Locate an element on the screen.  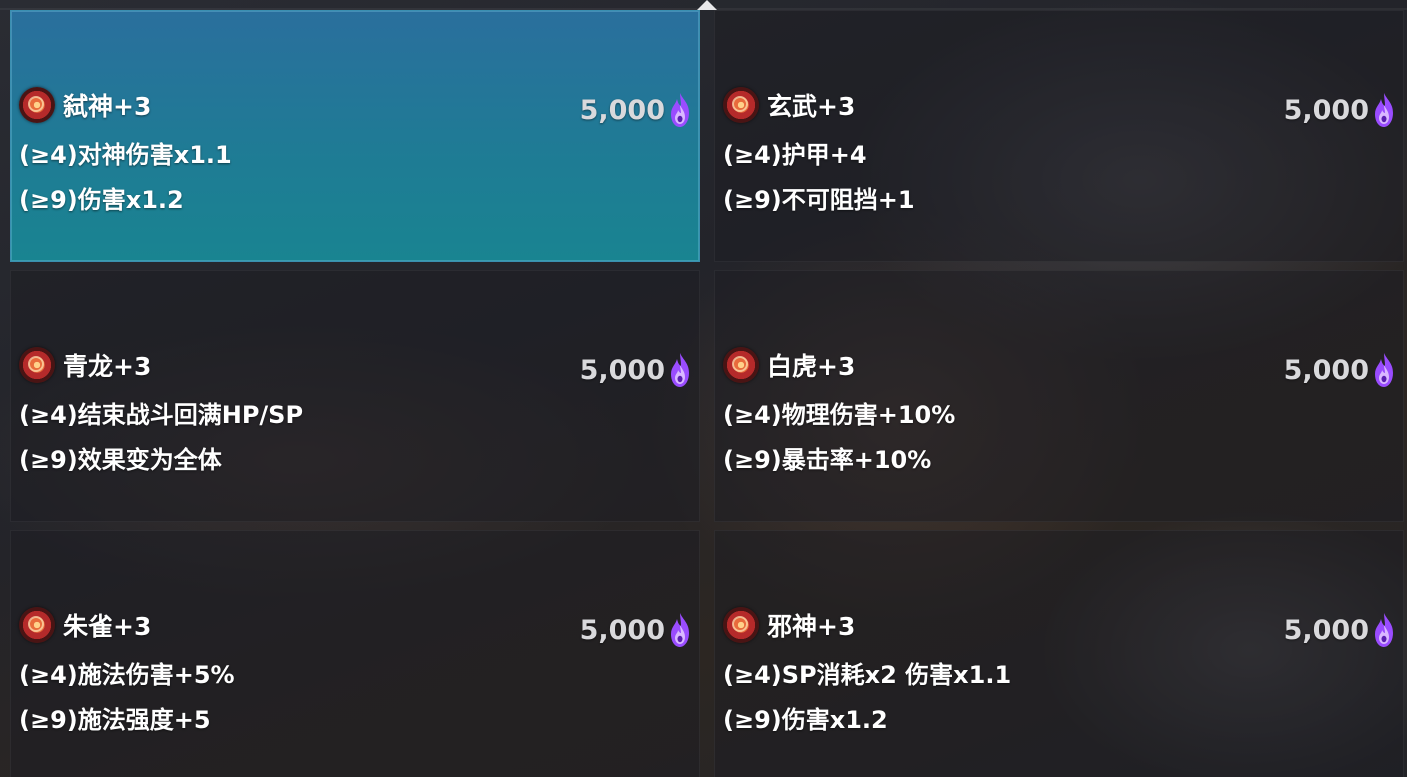
card-header: 玄武+3 is located at coordinates (789, 105).